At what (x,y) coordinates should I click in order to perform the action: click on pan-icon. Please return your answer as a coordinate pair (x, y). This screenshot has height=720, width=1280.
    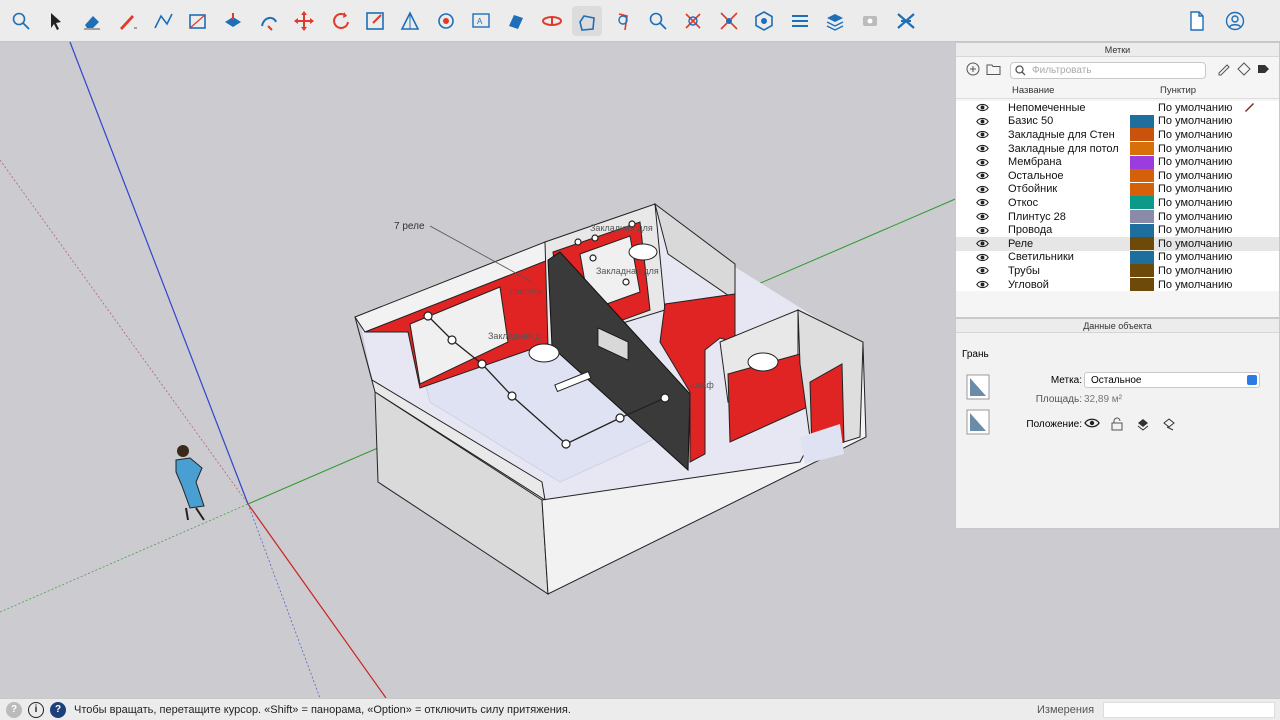
    Looking at the image, I should click on (587, 20).